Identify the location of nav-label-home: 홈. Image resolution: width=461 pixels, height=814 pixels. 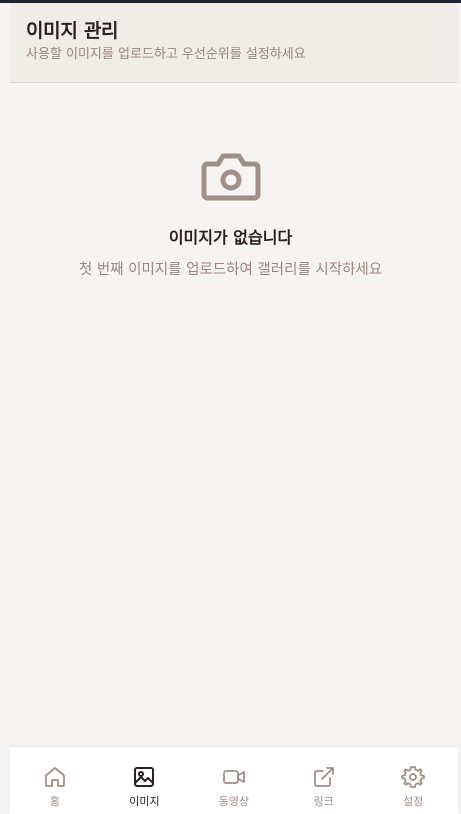
(54, 801).